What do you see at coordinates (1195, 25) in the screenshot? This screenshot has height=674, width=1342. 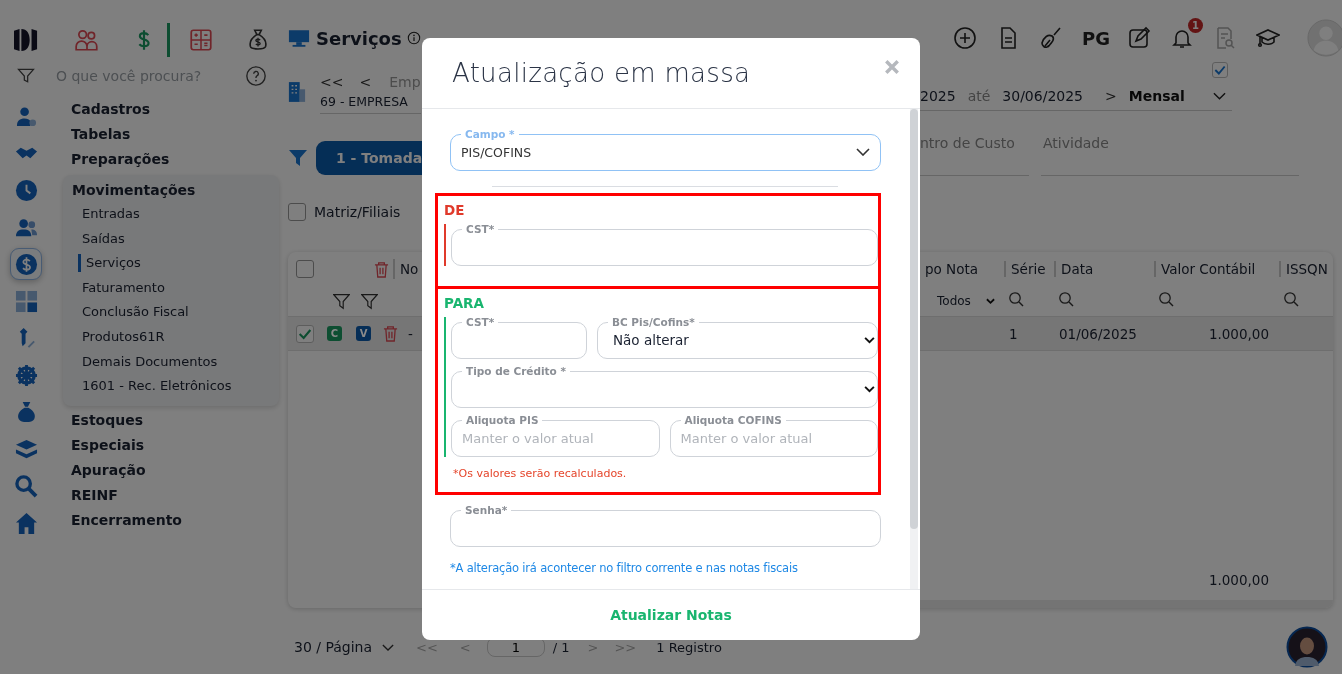 I see `notification-badge: 1` at bounding box center [1195, 25].